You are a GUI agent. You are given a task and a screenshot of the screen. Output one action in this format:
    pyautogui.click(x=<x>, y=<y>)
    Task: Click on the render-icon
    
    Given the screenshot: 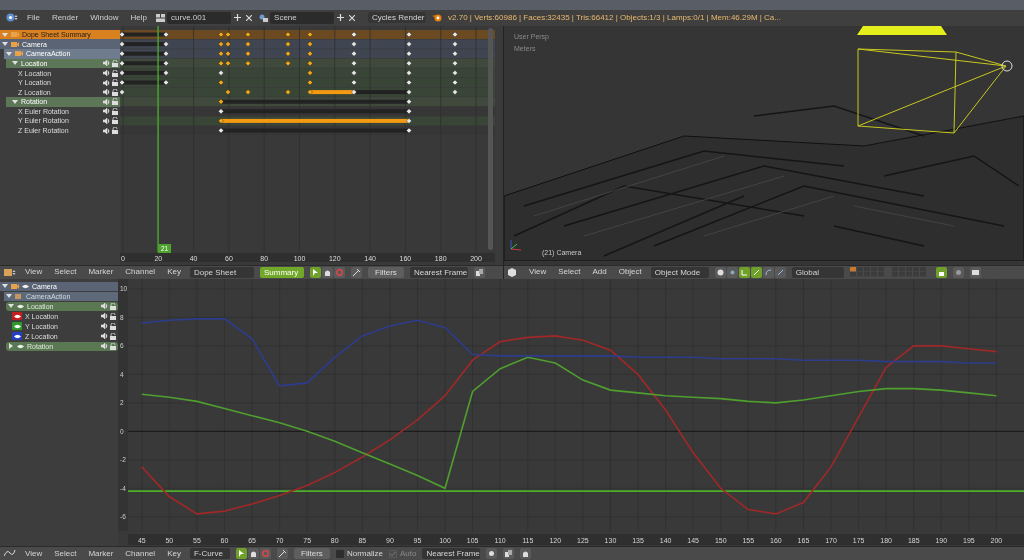 What is the action you would take?
    pyautogui.click(x=975, y=272)
    